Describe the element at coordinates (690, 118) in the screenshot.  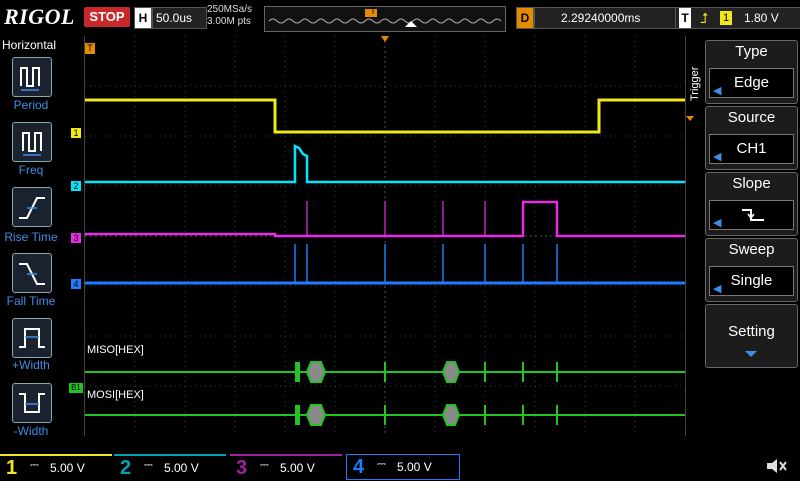
I see `trigger-level-pointer-icon` at that location.